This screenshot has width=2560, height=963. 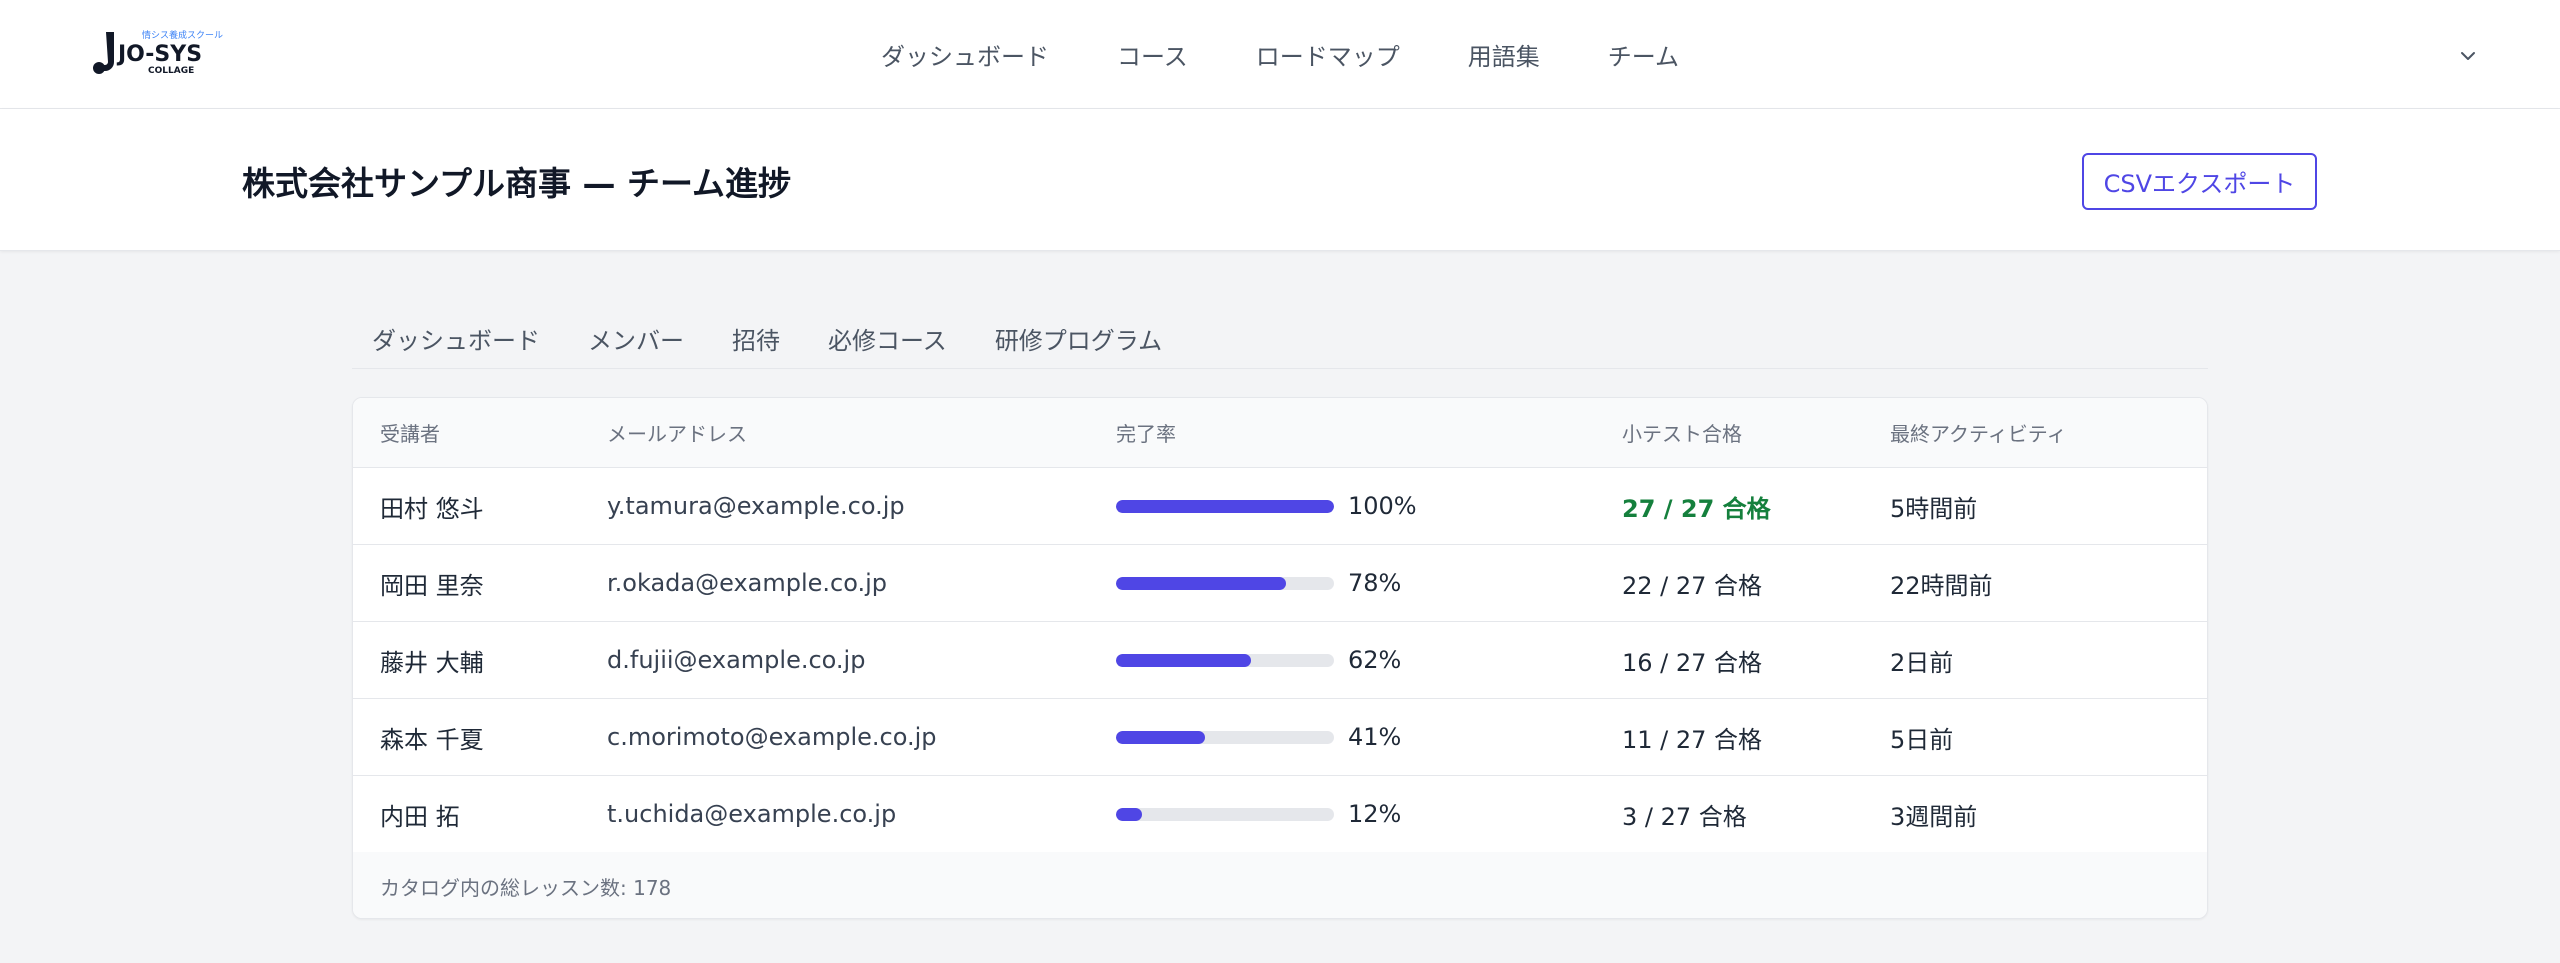 I want to click on tab-invite: 招待, so click(x=758, y=338).